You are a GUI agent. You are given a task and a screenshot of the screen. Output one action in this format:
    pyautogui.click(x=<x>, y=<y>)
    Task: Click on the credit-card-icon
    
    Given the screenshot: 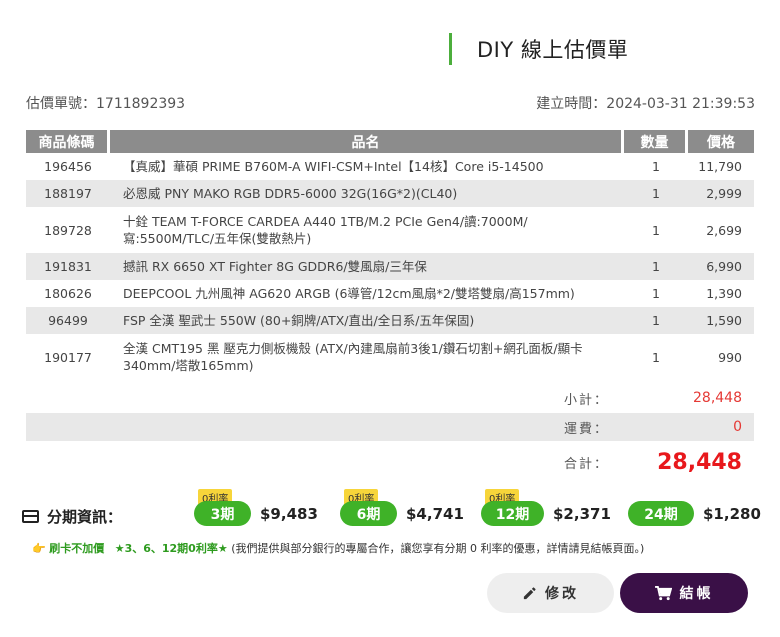 What is the action you would take?
    pyautogui.click(x=30, y=516)
    